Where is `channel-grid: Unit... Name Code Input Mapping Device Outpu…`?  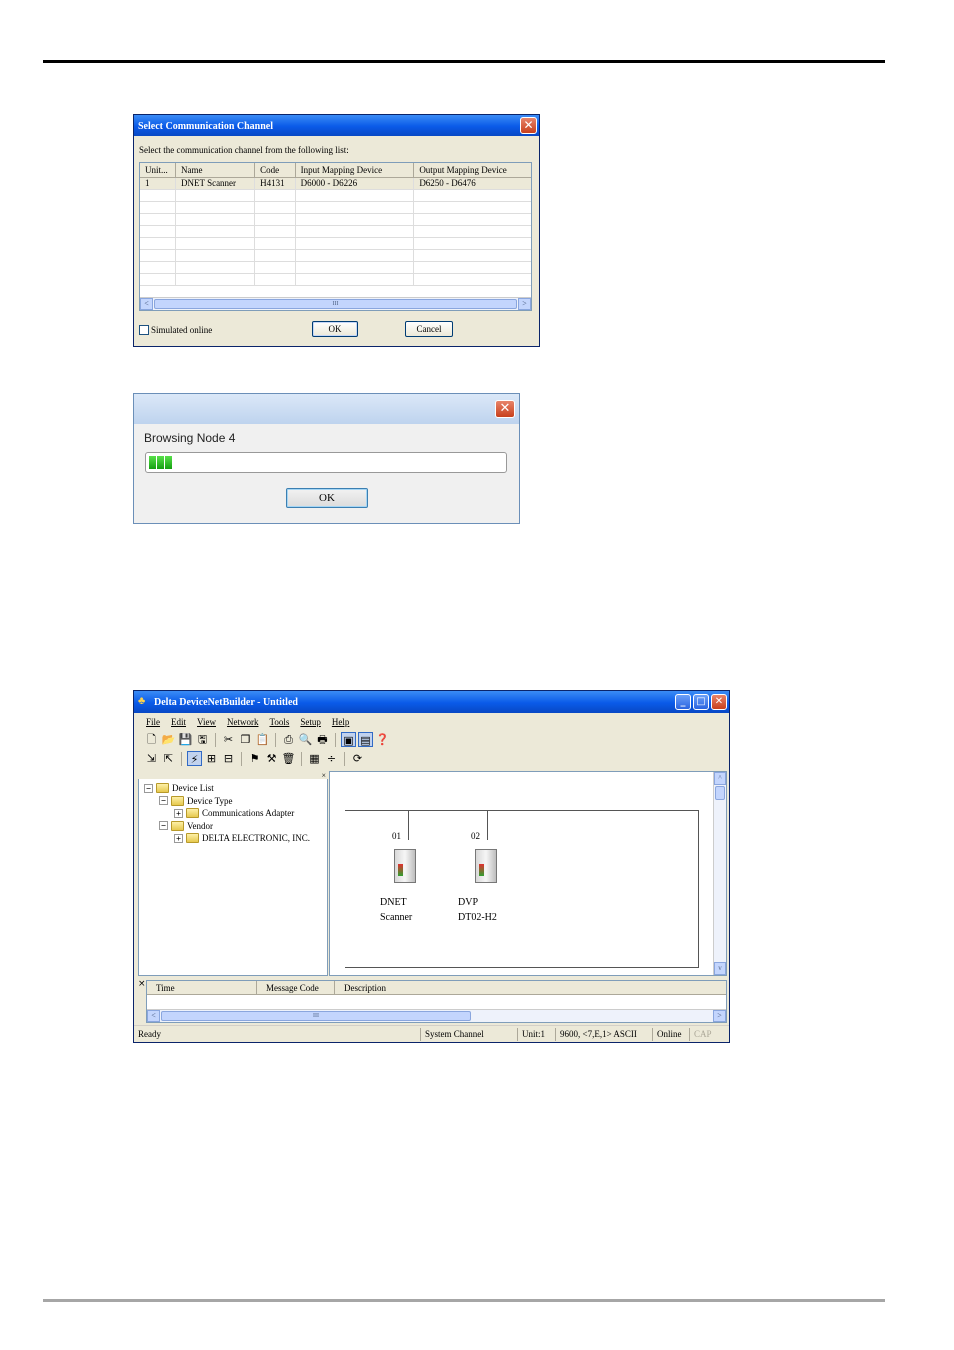 channel-grid: Unit... Name Code Input Mapping Device Outpu… is located at coordinates (335, 236).